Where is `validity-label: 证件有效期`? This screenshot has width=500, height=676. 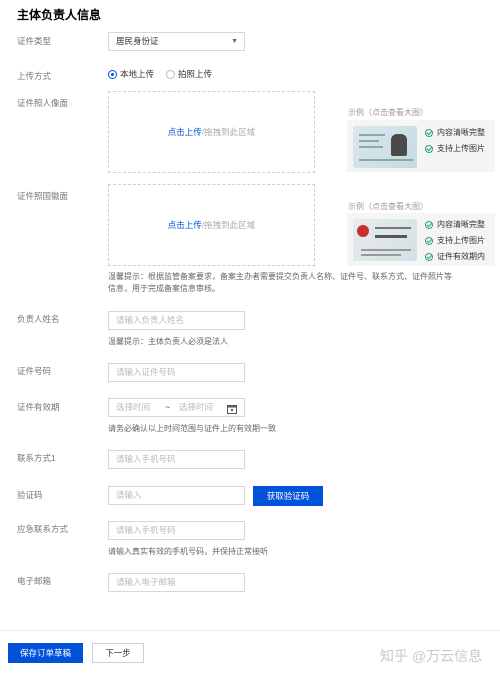 validity-label: 证件有效期 is located at coordinates (38, 407).